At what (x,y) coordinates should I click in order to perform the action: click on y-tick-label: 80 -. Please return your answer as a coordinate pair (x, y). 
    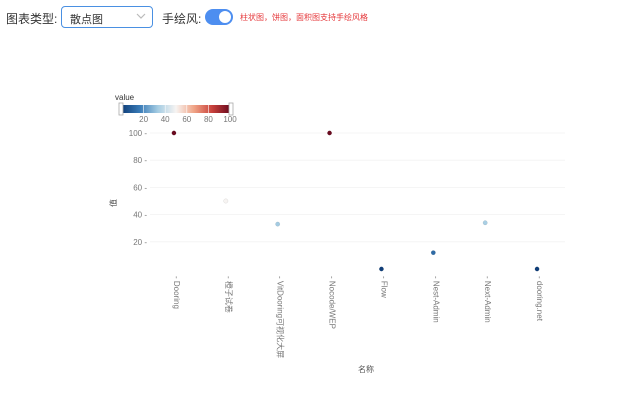
    Looking at the image, I should click on (140, 160).